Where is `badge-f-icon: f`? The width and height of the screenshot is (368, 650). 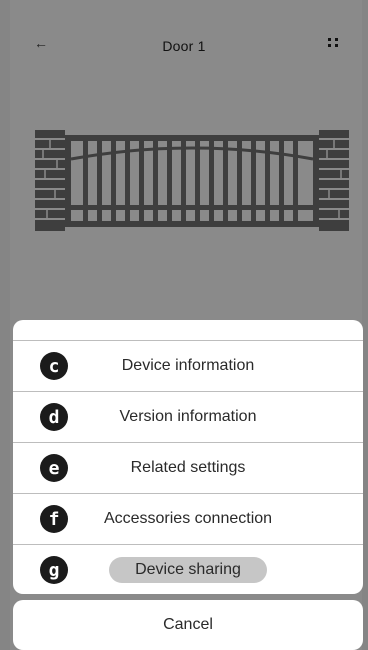
badge-f-icon: f is located at coordinates (54, 519).